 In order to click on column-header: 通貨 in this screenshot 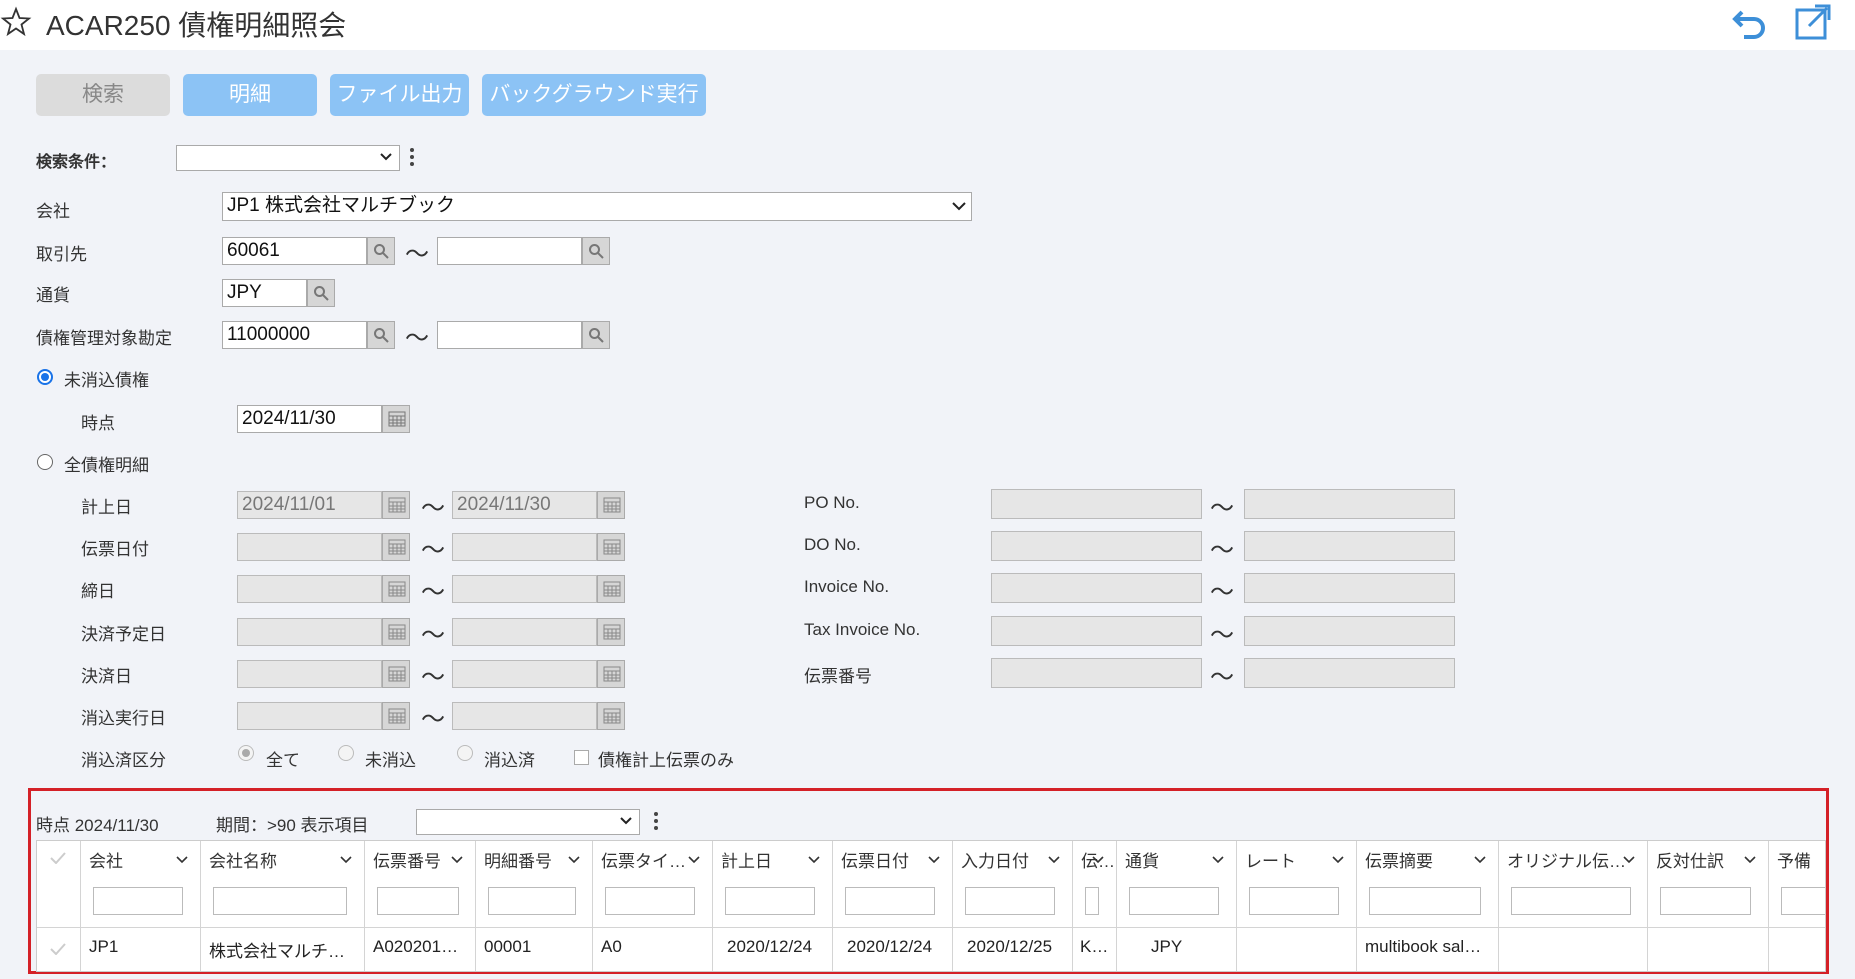, I will do `click(1142, 859)`.